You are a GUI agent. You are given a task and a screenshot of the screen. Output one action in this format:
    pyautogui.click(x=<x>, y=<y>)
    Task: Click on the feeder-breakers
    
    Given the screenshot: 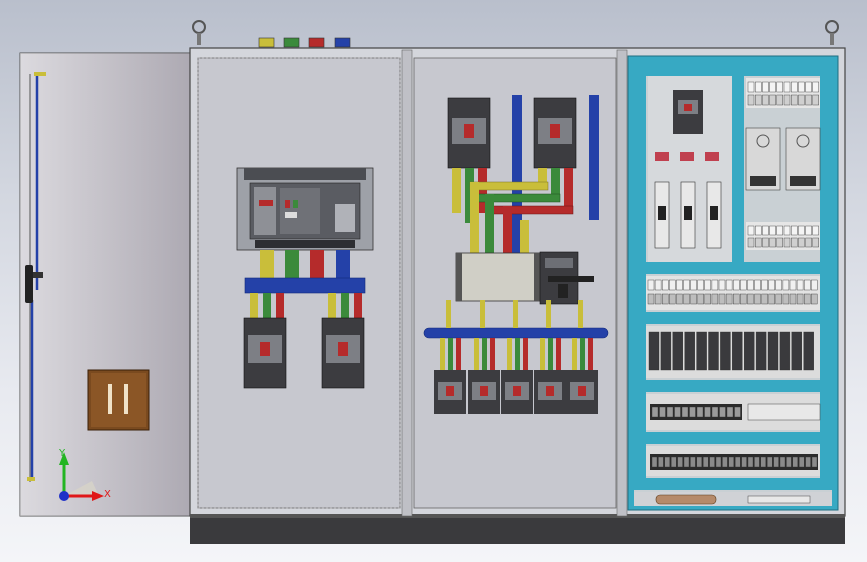 What is the action you would take?
    pyautogui.click(x=516, y=392)
    